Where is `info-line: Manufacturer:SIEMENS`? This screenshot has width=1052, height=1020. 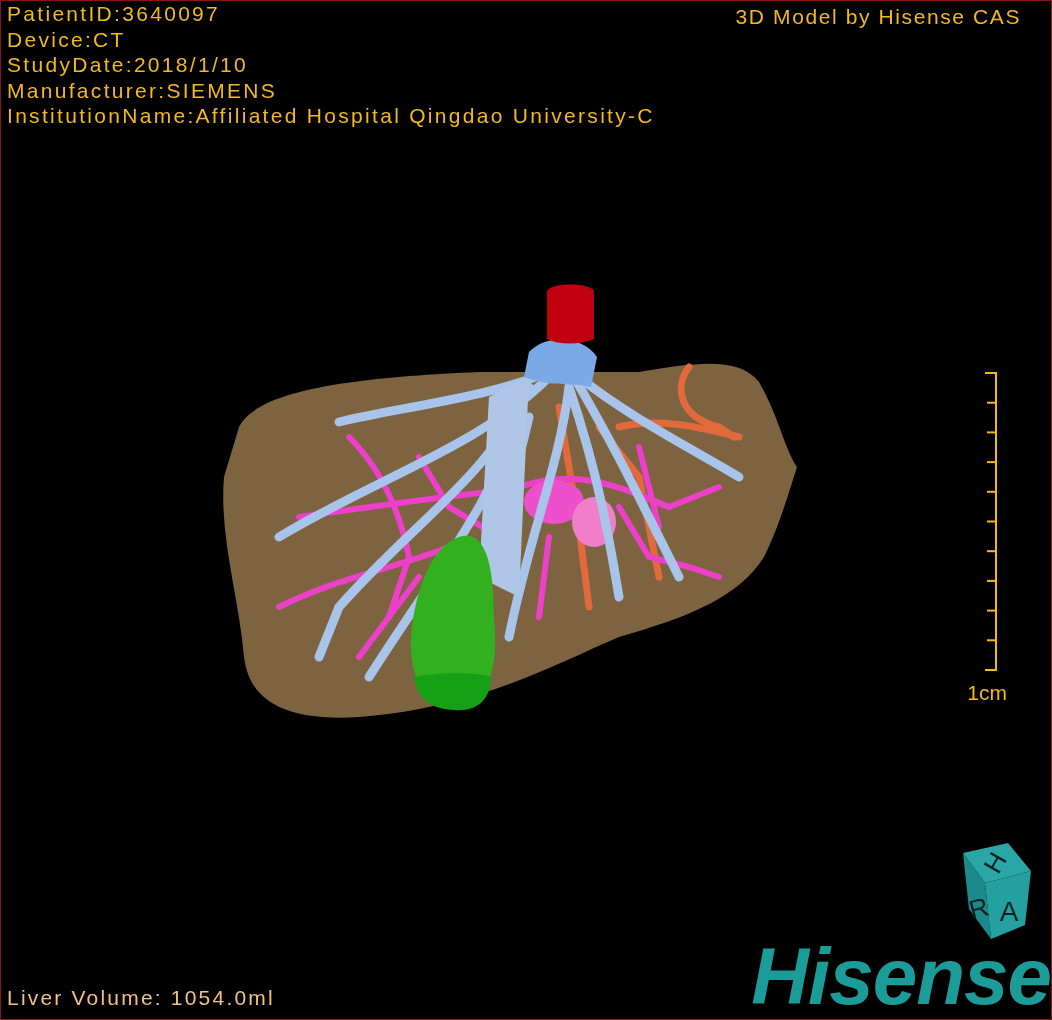 info-line: Manufacturer:SIEMENS is located at coordinates (143, 90).